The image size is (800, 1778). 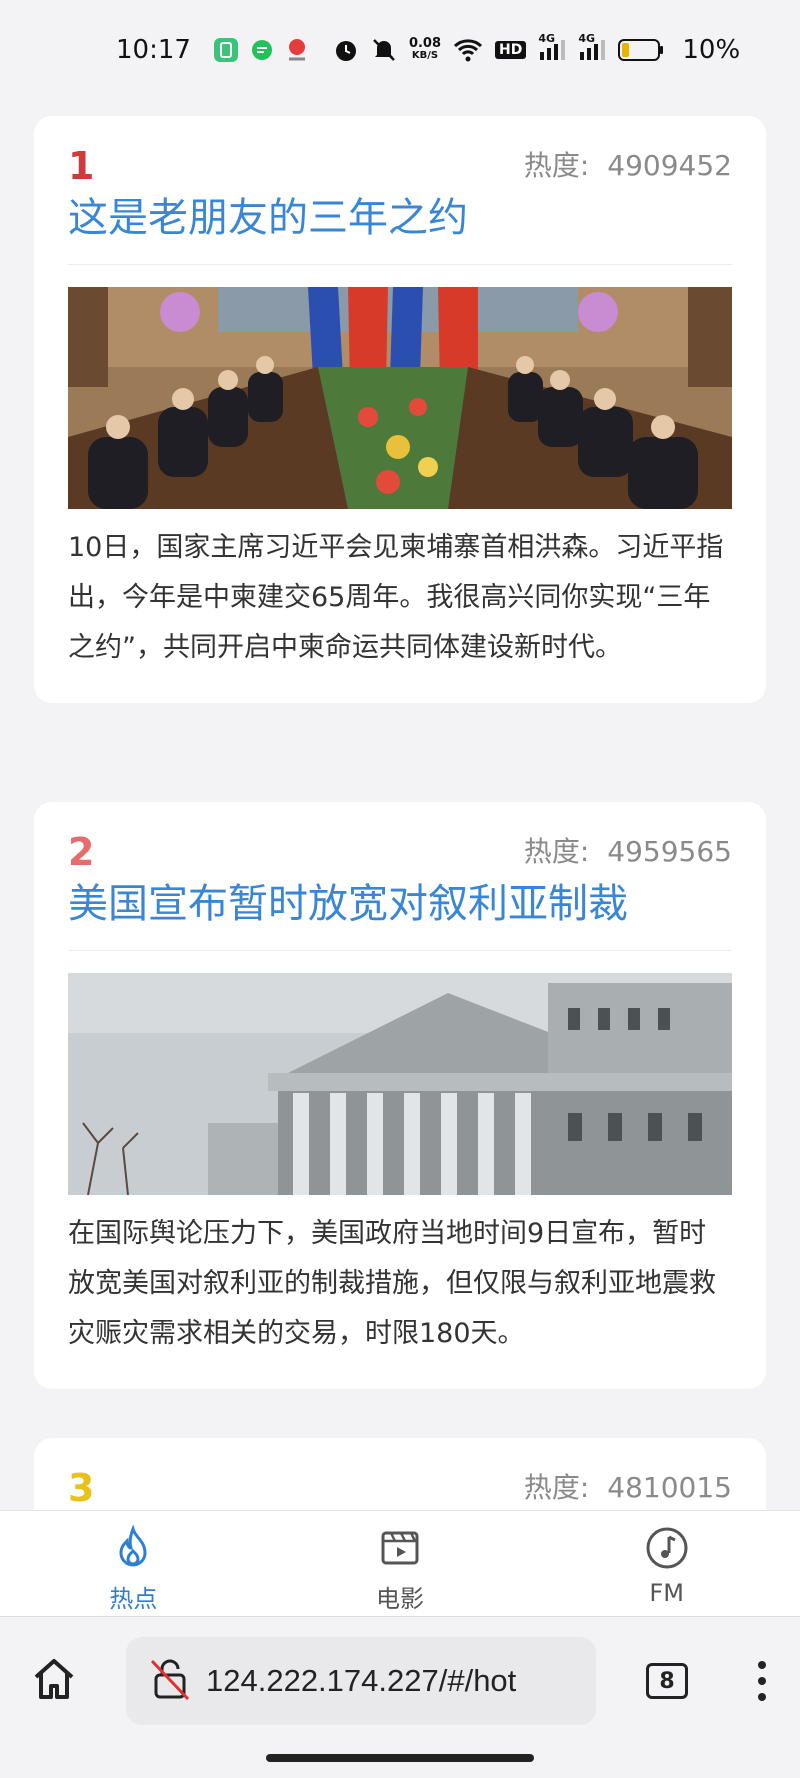 What do you see at coordinates (667, 1550) in the screenshot?
I see `music-note-icon` at bounding box center [667, 1550].